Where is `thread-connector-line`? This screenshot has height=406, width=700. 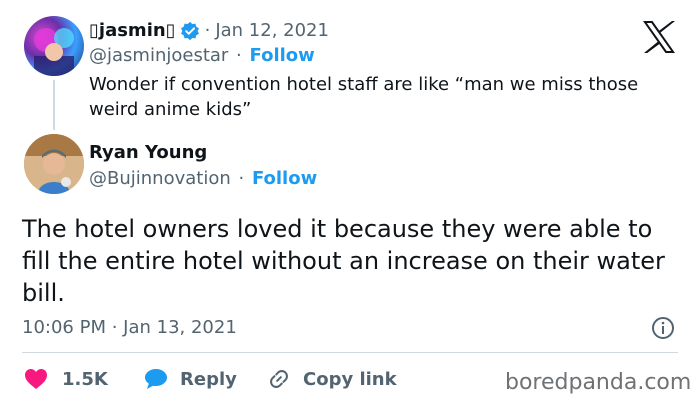
thread-connector-line is located at coordinates (54, 105).